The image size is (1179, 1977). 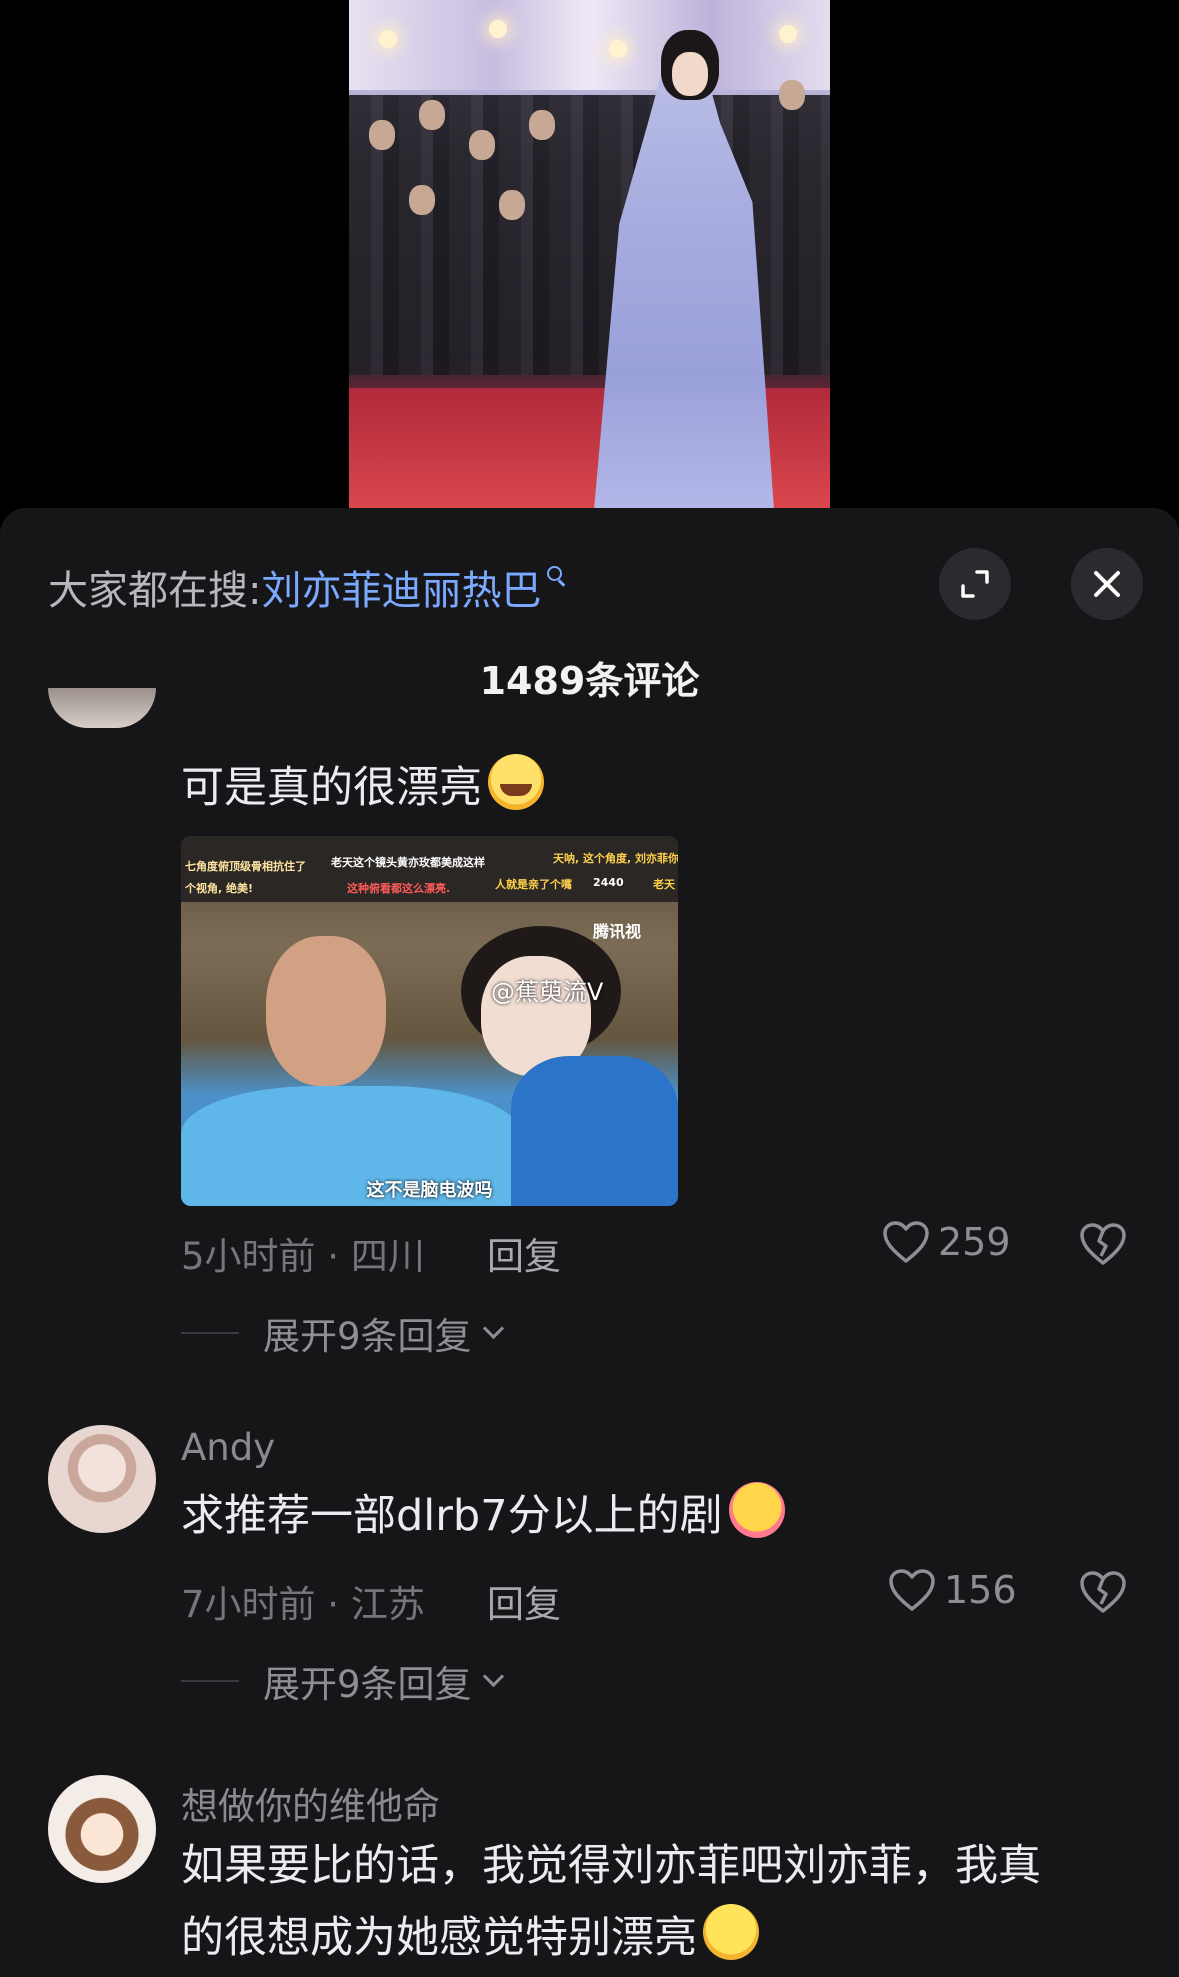 I want to click on image-watermark: @蕉萸流V, so click(x=547, y=992).